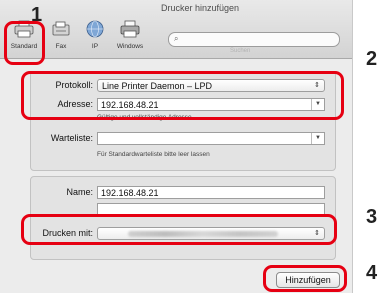 The width and height of the screenshot is (390, 293). Describe the element at coordinates (254, 39) in the screenshot. I see `search-input: ⌕` at that location.